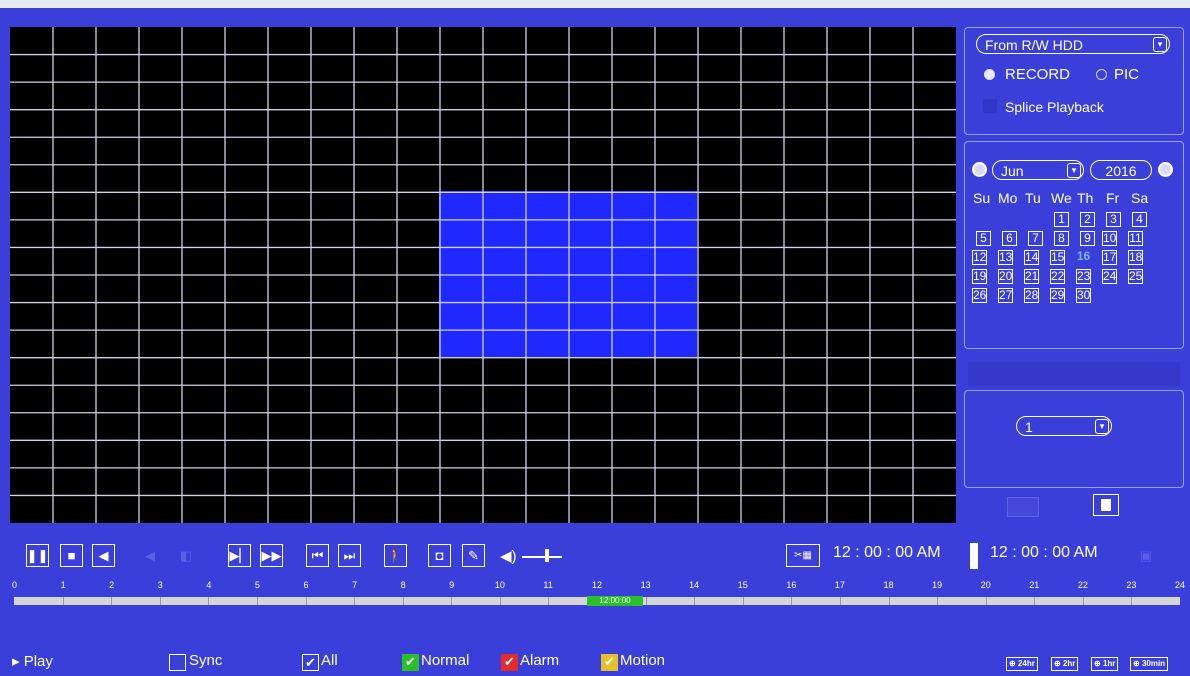 This screenshot has width=1190, height=676. I want to click on normal-checkbox: ✔, so click(410, 662).